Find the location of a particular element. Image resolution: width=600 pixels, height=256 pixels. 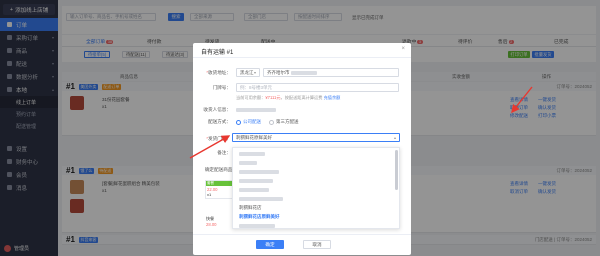

doorplate-label: 门牌号： is located at coordinates (221, 87).